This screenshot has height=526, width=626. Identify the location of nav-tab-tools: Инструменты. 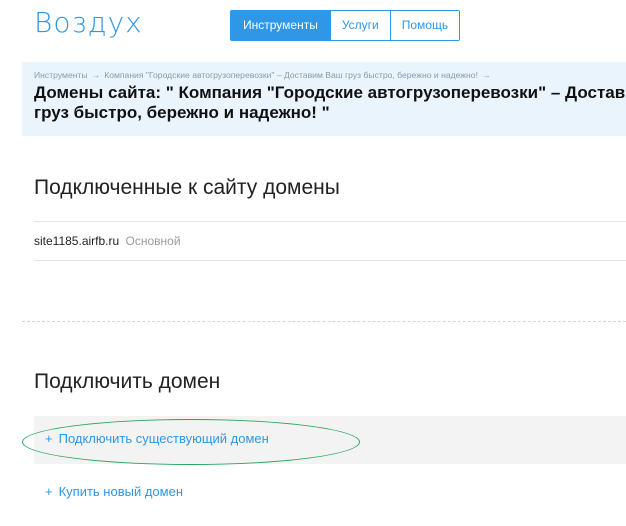
(280, 25).